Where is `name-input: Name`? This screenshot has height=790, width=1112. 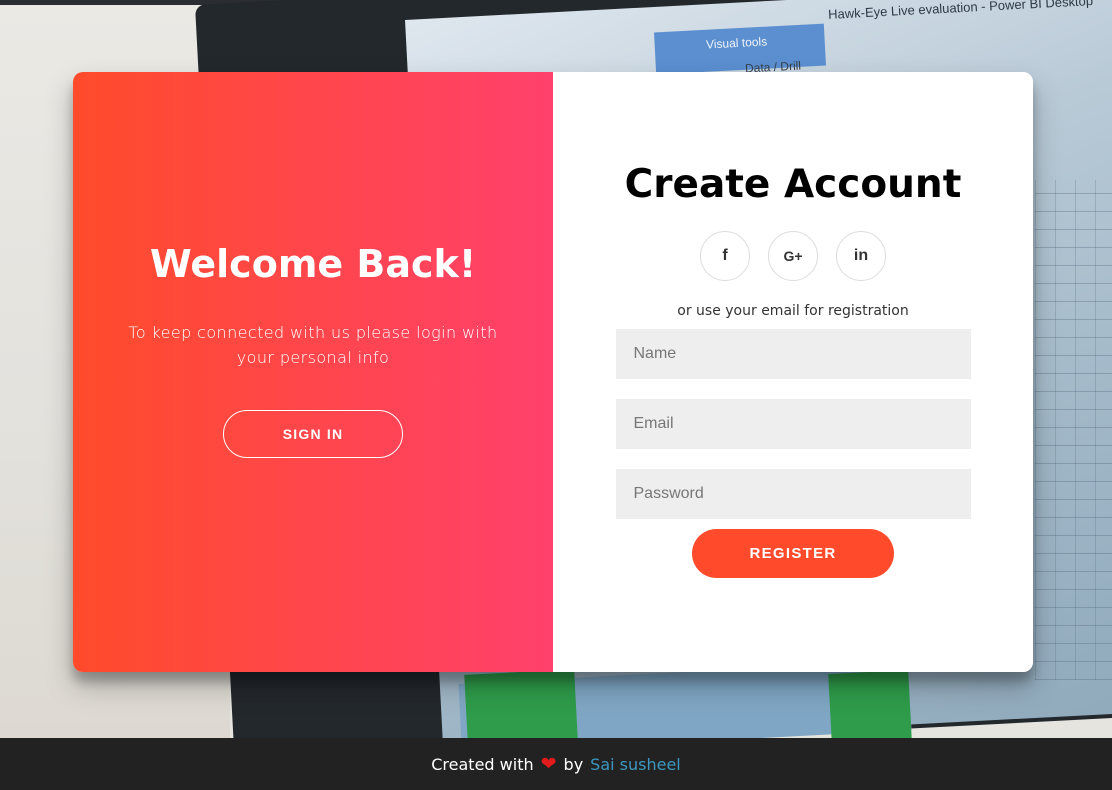
name-input: Name is located at coordinates (793, 354).